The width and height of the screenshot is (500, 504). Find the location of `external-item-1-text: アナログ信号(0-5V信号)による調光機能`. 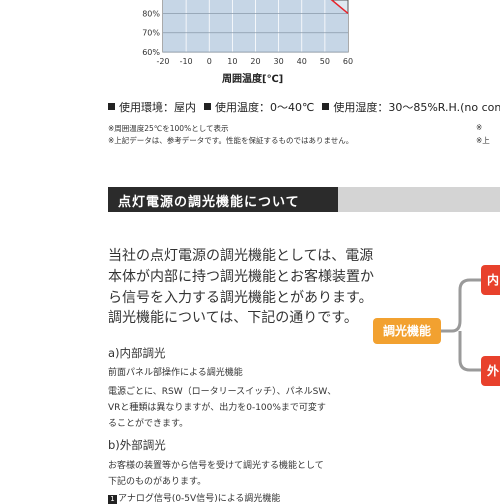

external-item-1-text: アナログ信号(0-5V信号)による調光機能 is located at coordinates (199, 499).